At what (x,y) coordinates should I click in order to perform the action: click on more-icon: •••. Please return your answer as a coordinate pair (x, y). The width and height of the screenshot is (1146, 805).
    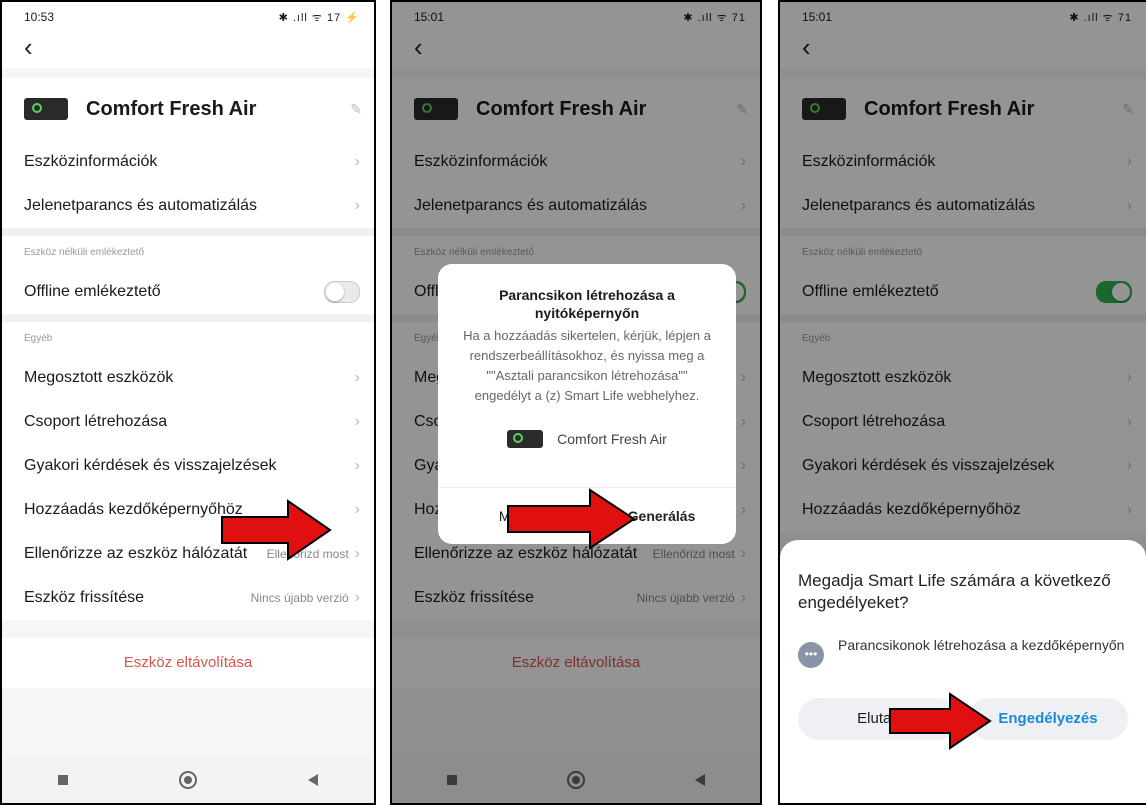
    Looking at the image, I should click on (811, 655).